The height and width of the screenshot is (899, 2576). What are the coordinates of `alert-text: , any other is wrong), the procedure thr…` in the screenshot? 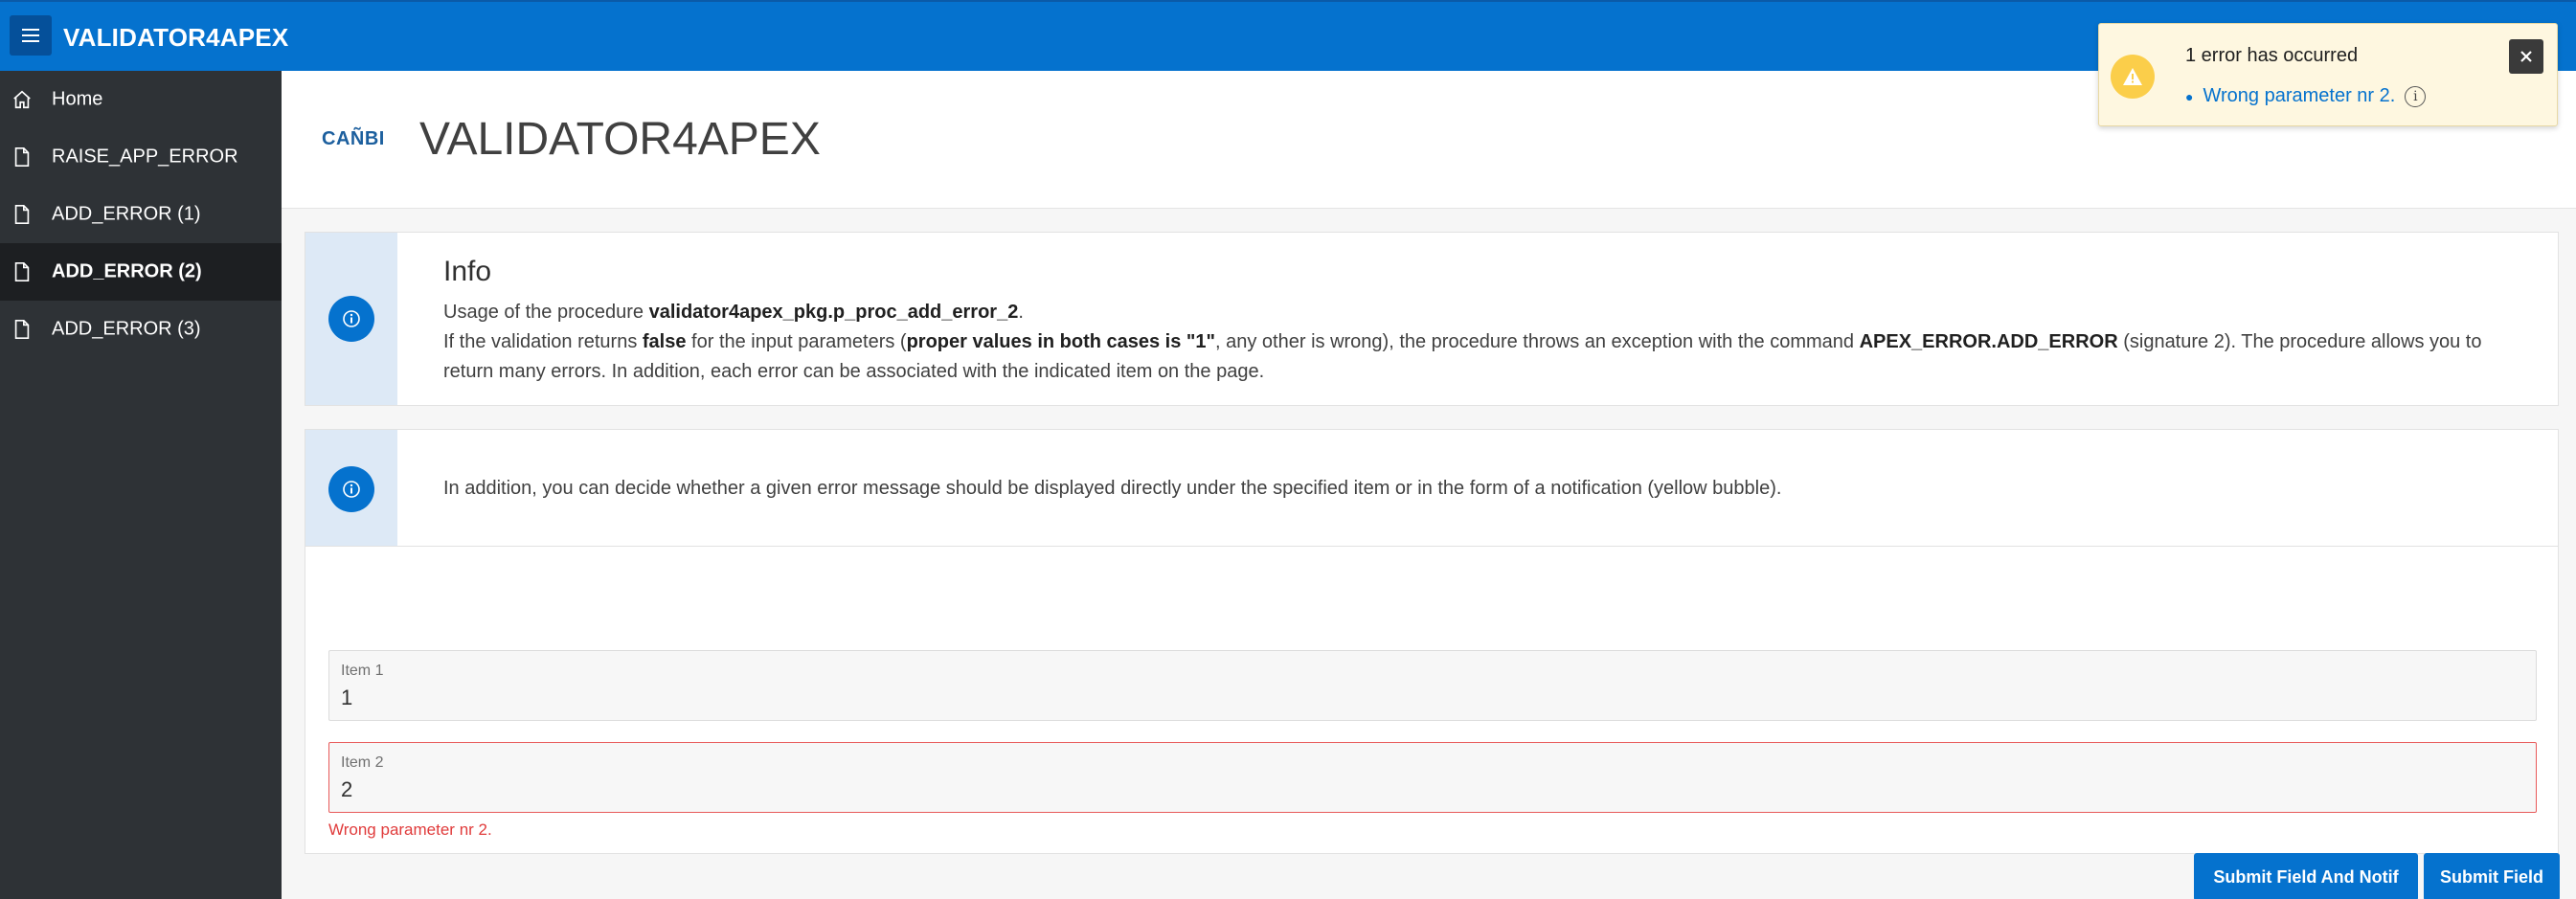 It's located at (1537, 341).